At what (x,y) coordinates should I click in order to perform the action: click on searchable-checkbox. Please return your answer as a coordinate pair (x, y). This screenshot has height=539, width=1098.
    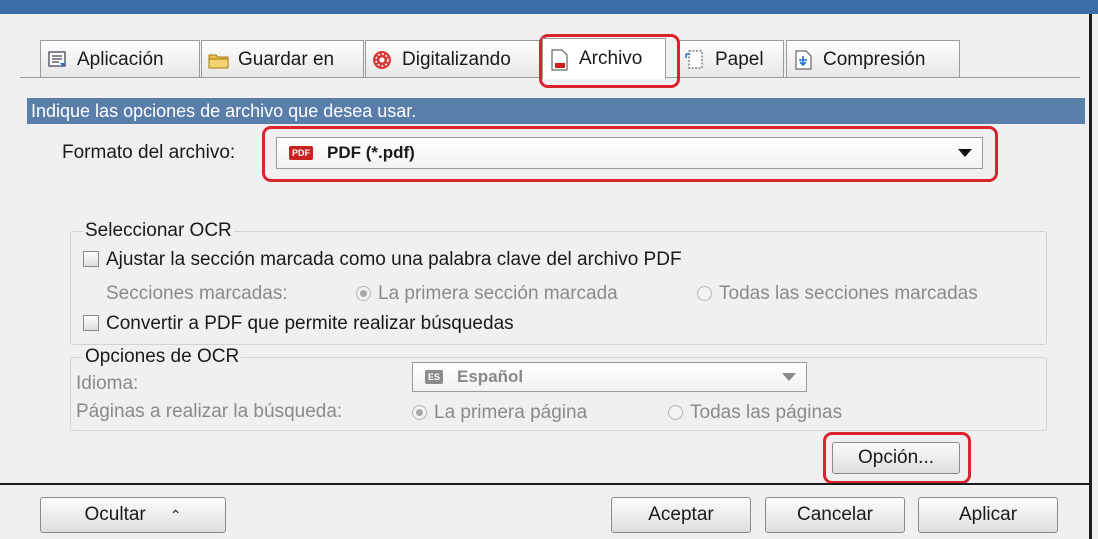
    Looking at the image, I should click on (91, 323).